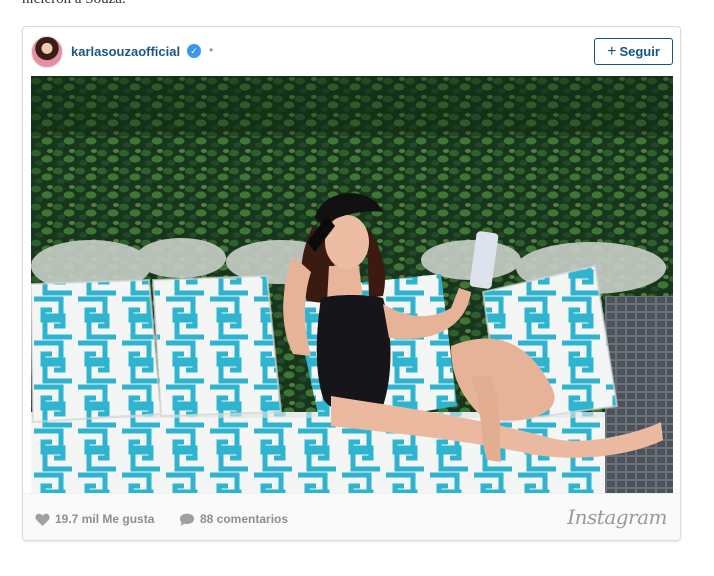  What do you see at coordinates (639, 51) in the screenshot?
I see `follow-button-label: Seguir` at bounding box center [639, 51].